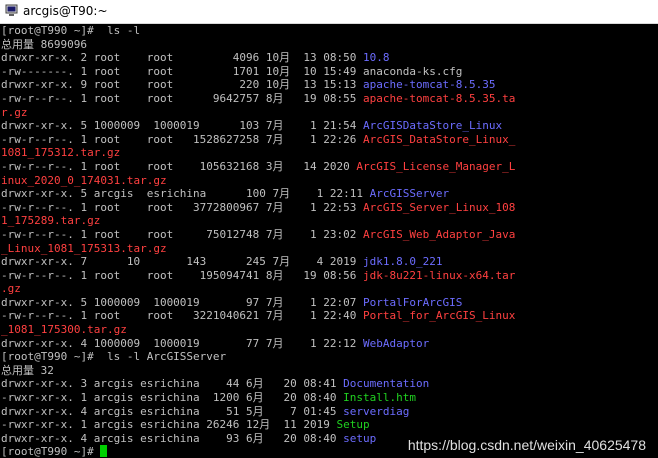  Describe the element at coordinates (439, 234) in the screenshot. I see `terminal-text-segment: ArcGIS_Web_Adaptor_Java` at that location.